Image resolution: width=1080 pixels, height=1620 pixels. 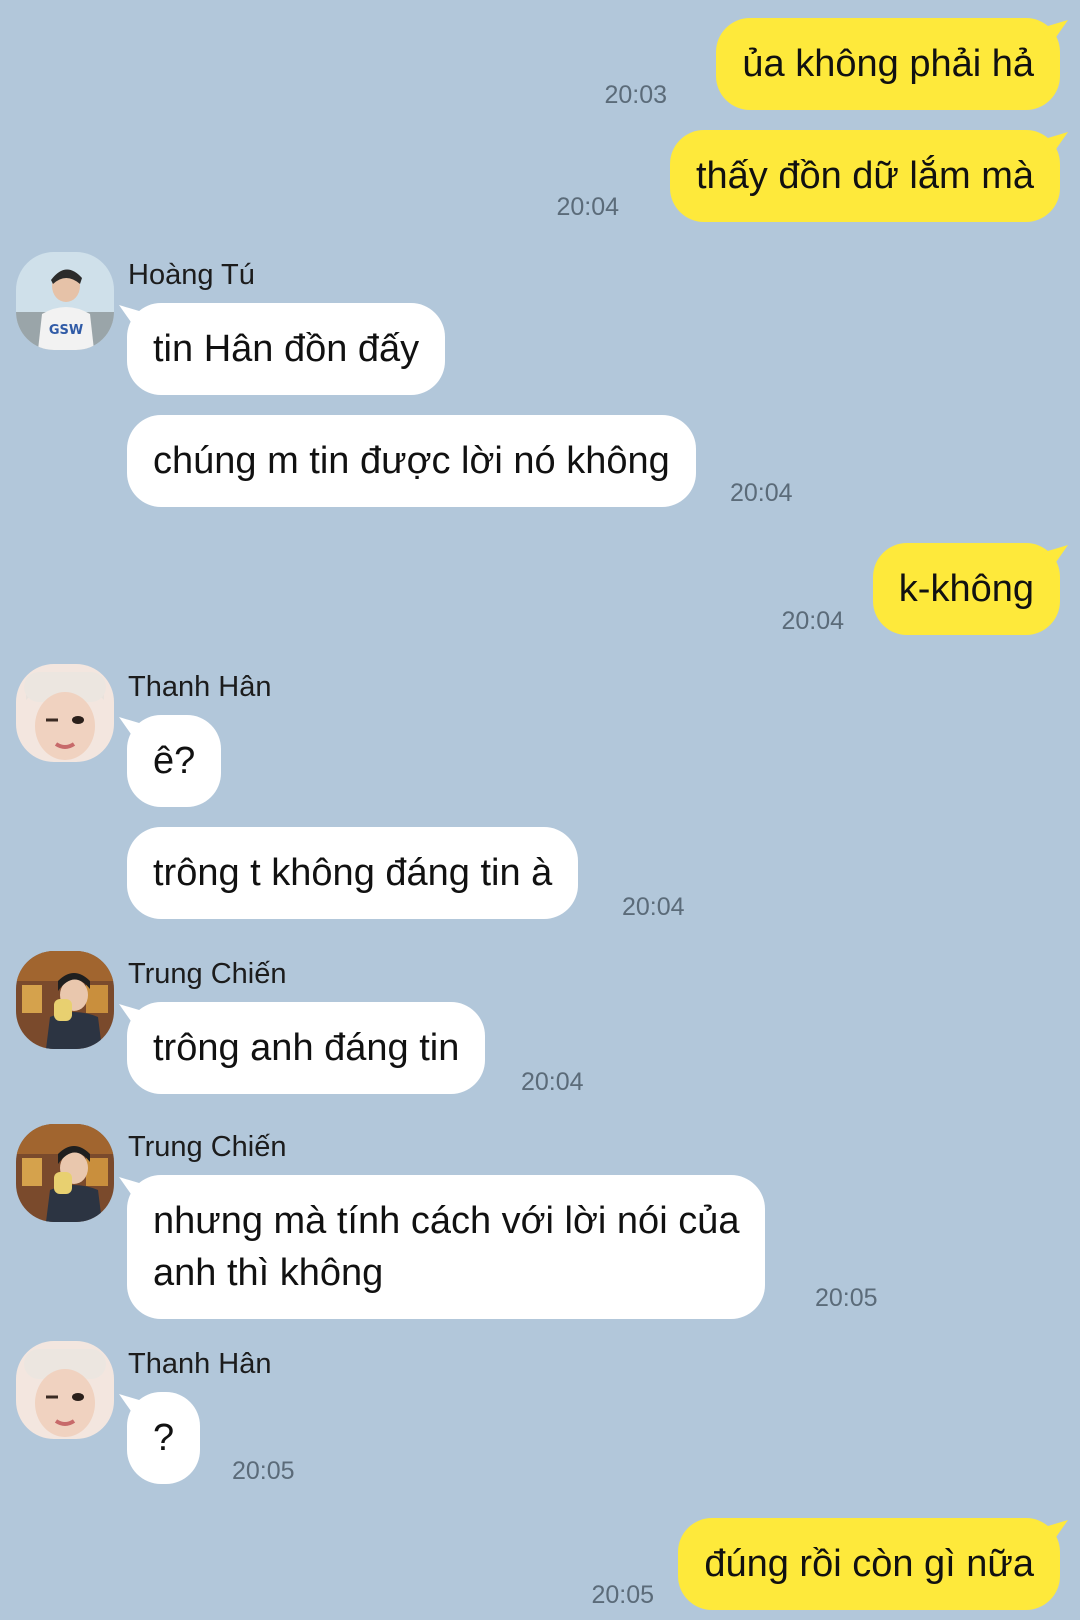 I want to click on incoming-message-bubble: ê?, so click(x=174, y=761).